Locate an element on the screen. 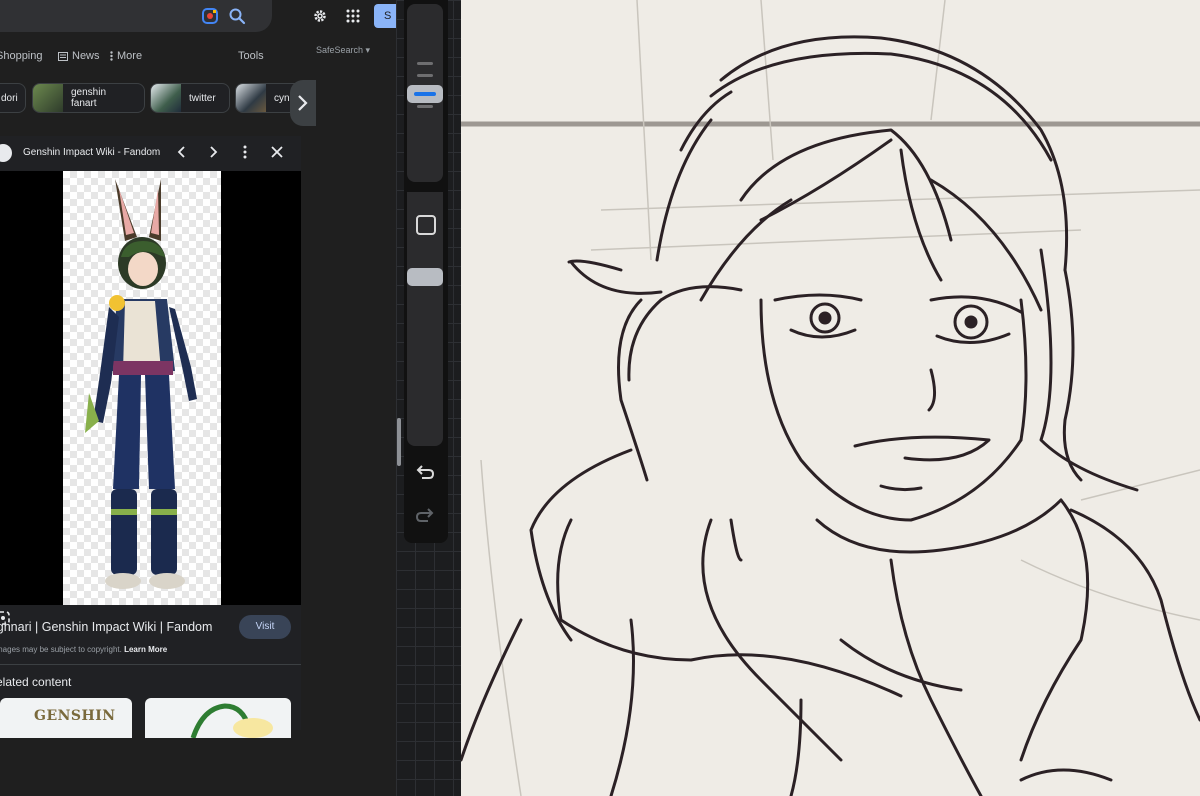  safesearch-dropdown: SafeSearch ▾ is located at coordinates (343, 50).